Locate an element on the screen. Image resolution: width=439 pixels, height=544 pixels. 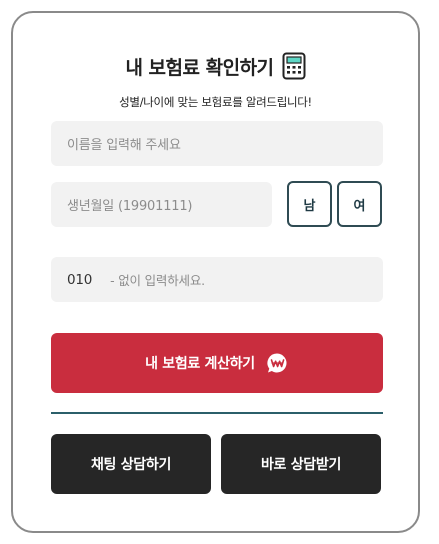
title-row: 내 보험료 확인하기 is located at coordinates (215, 66).